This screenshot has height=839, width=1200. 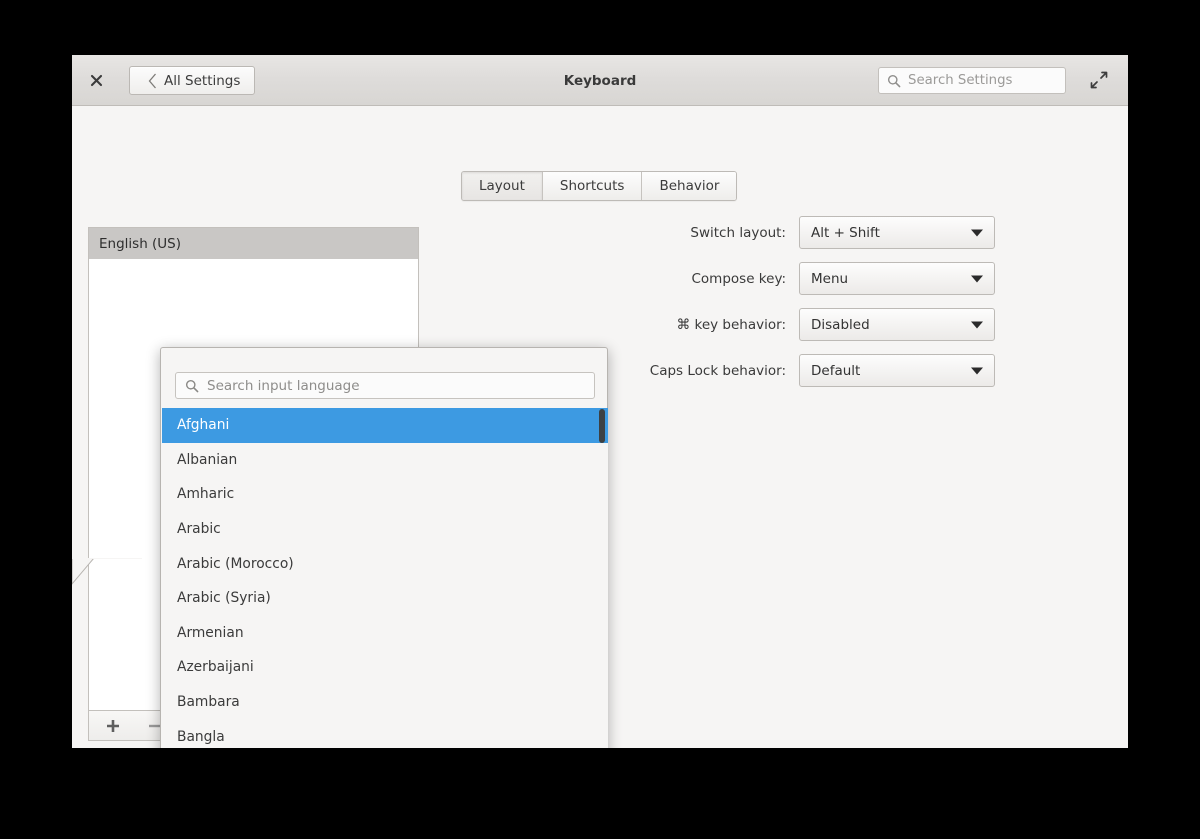 I want to click on tab-behavior: Behavior, so click(x=689, y=186).